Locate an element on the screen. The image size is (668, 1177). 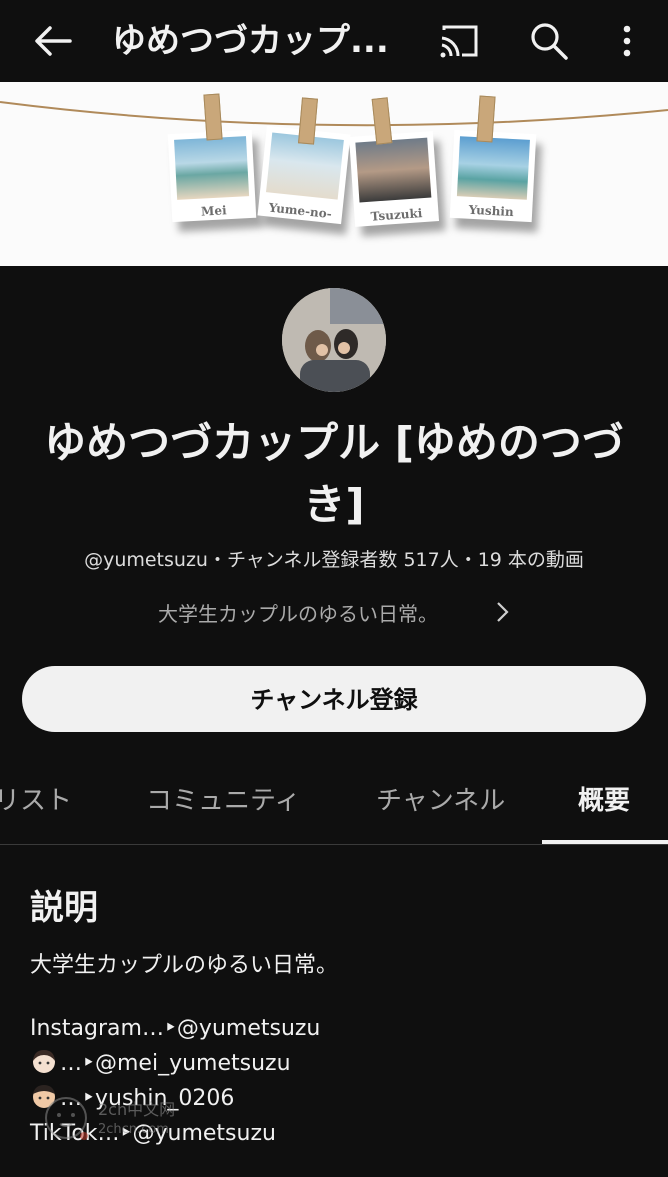
subscribe-button: チャンネル登録 is located at coordinates (334, 699).